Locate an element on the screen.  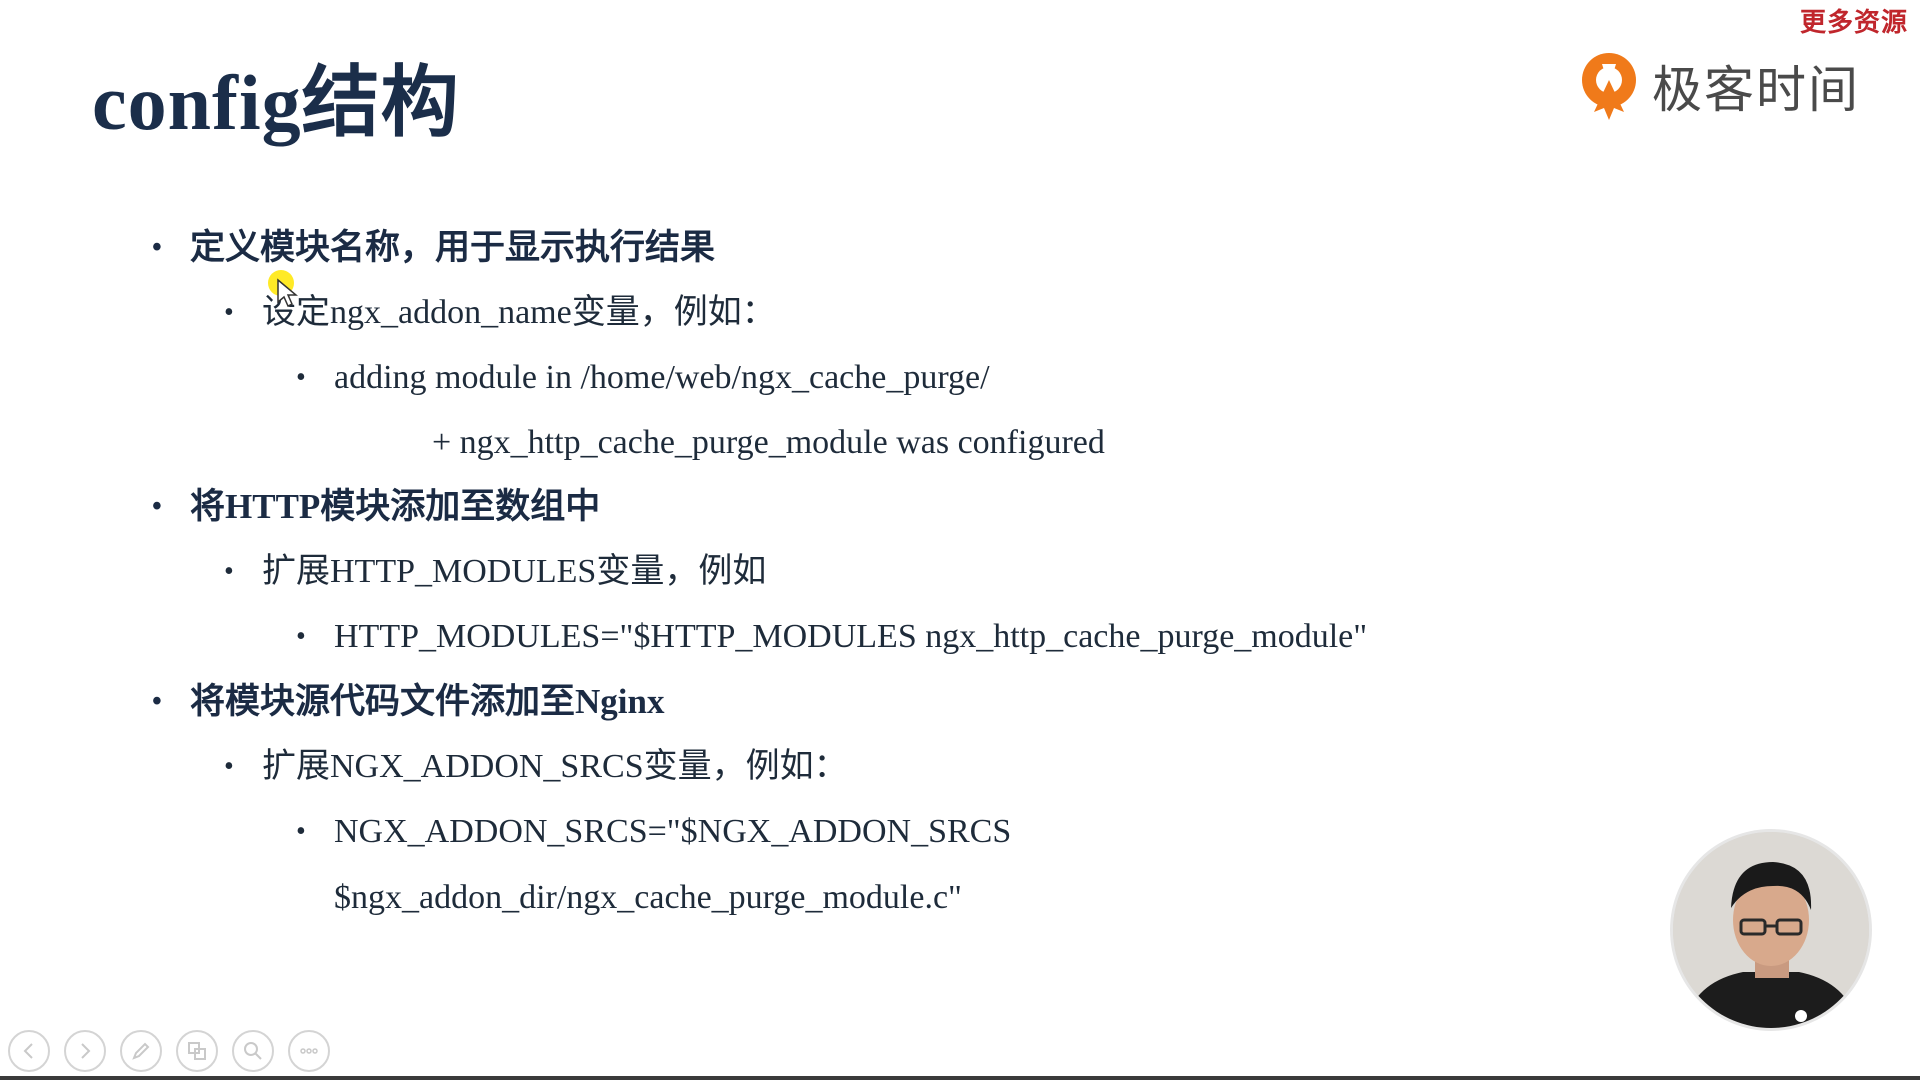
bullet-text: NGX_ADDON_SRCS="$NGX_ADDON_SRCS is located at coordinates (673, 831).